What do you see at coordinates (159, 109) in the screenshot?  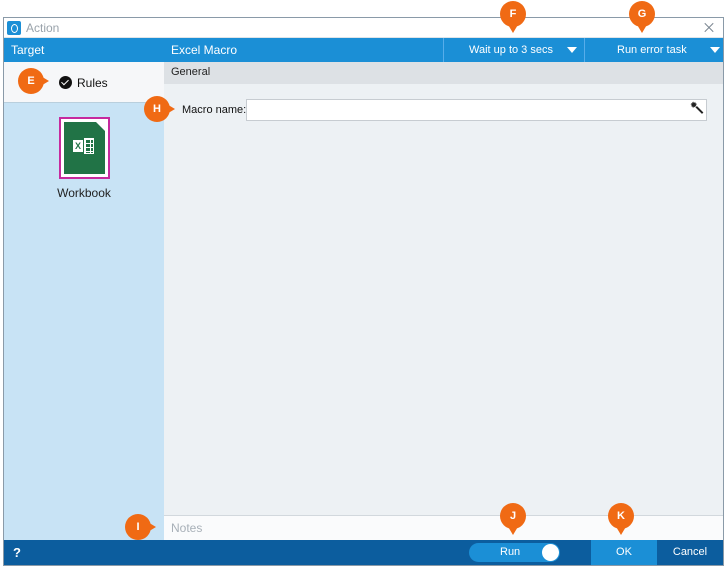 I see `callout-h: H` at bounding box center [159, 109].